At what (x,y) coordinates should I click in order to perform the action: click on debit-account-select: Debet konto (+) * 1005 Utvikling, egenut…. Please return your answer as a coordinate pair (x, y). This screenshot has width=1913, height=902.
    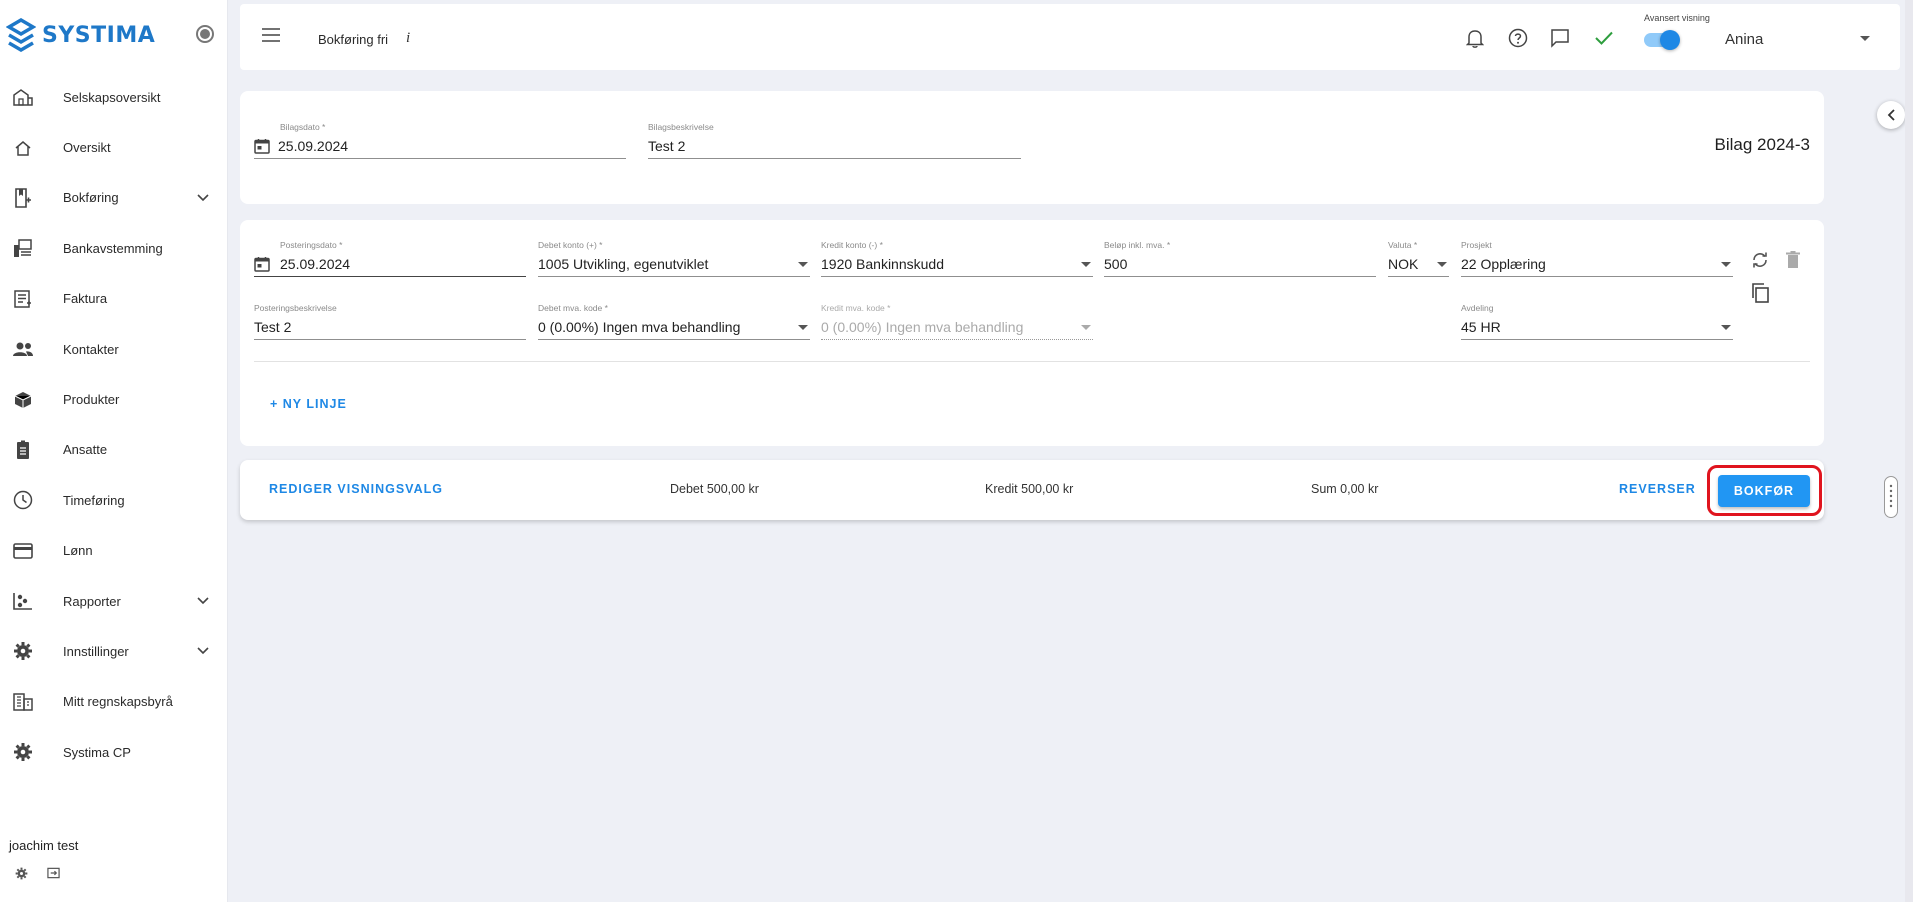
    Looking at the image, I should click on (674, 260).